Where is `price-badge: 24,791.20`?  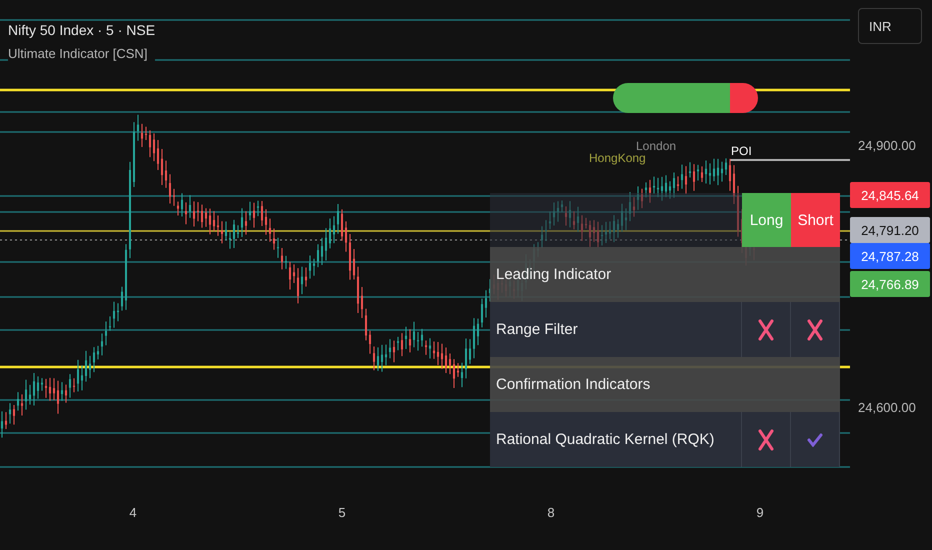
price-badge: 24,791.20 is located at coordinates (890, 230).